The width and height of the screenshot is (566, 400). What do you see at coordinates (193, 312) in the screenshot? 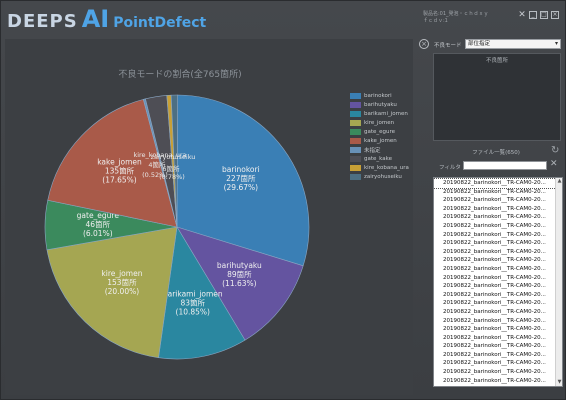
I see `pie-label: (10.85%)` at bounding box center [193, 312].